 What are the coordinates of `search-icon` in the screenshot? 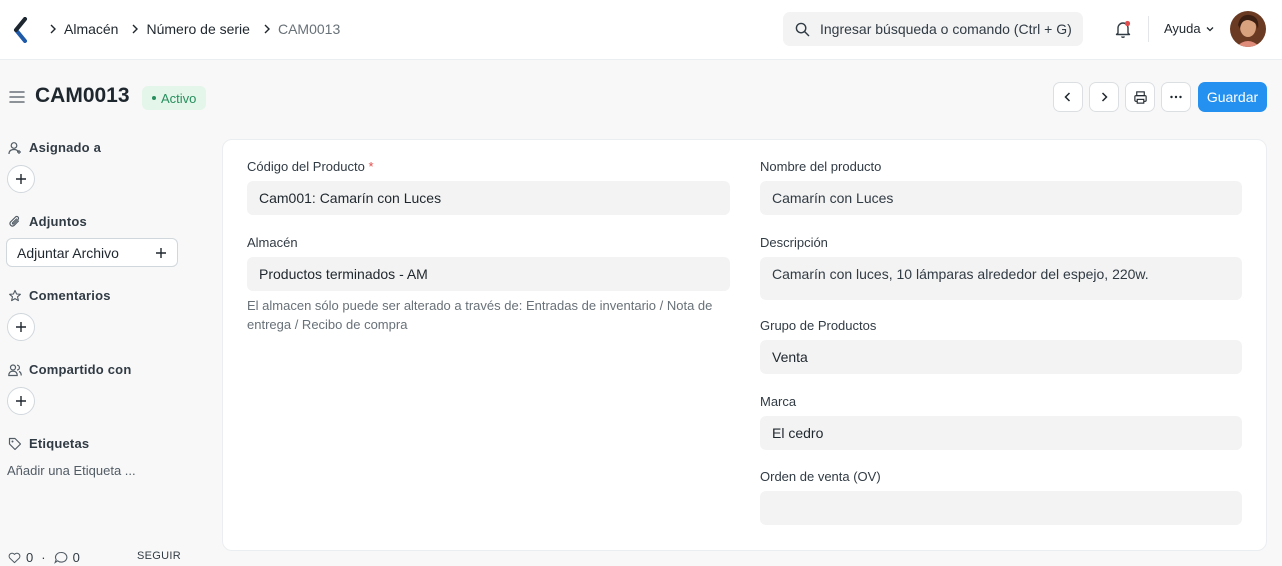 It's located at (802, 29).